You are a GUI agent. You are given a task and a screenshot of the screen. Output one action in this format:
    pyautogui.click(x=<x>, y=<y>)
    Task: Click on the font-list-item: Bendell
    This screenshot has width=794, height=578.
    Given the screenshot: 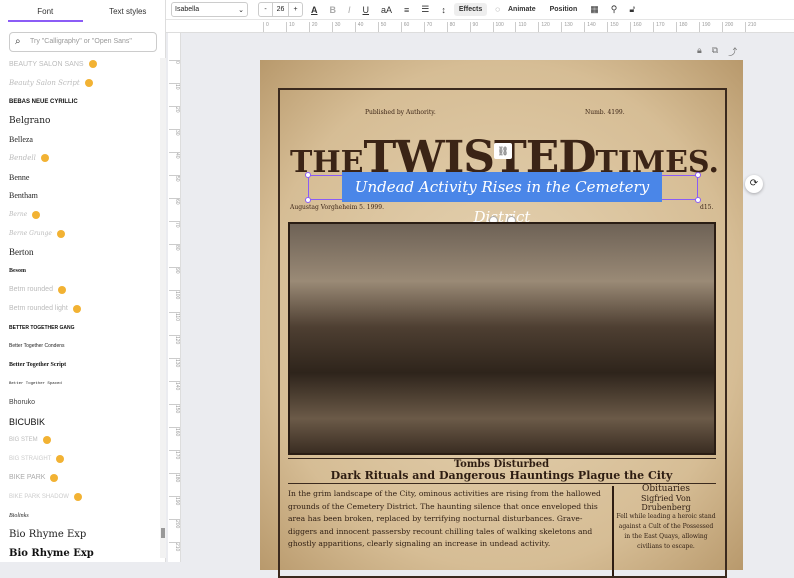 What is the action you would take?
    pyautogui.click(x=84, y=158)
    